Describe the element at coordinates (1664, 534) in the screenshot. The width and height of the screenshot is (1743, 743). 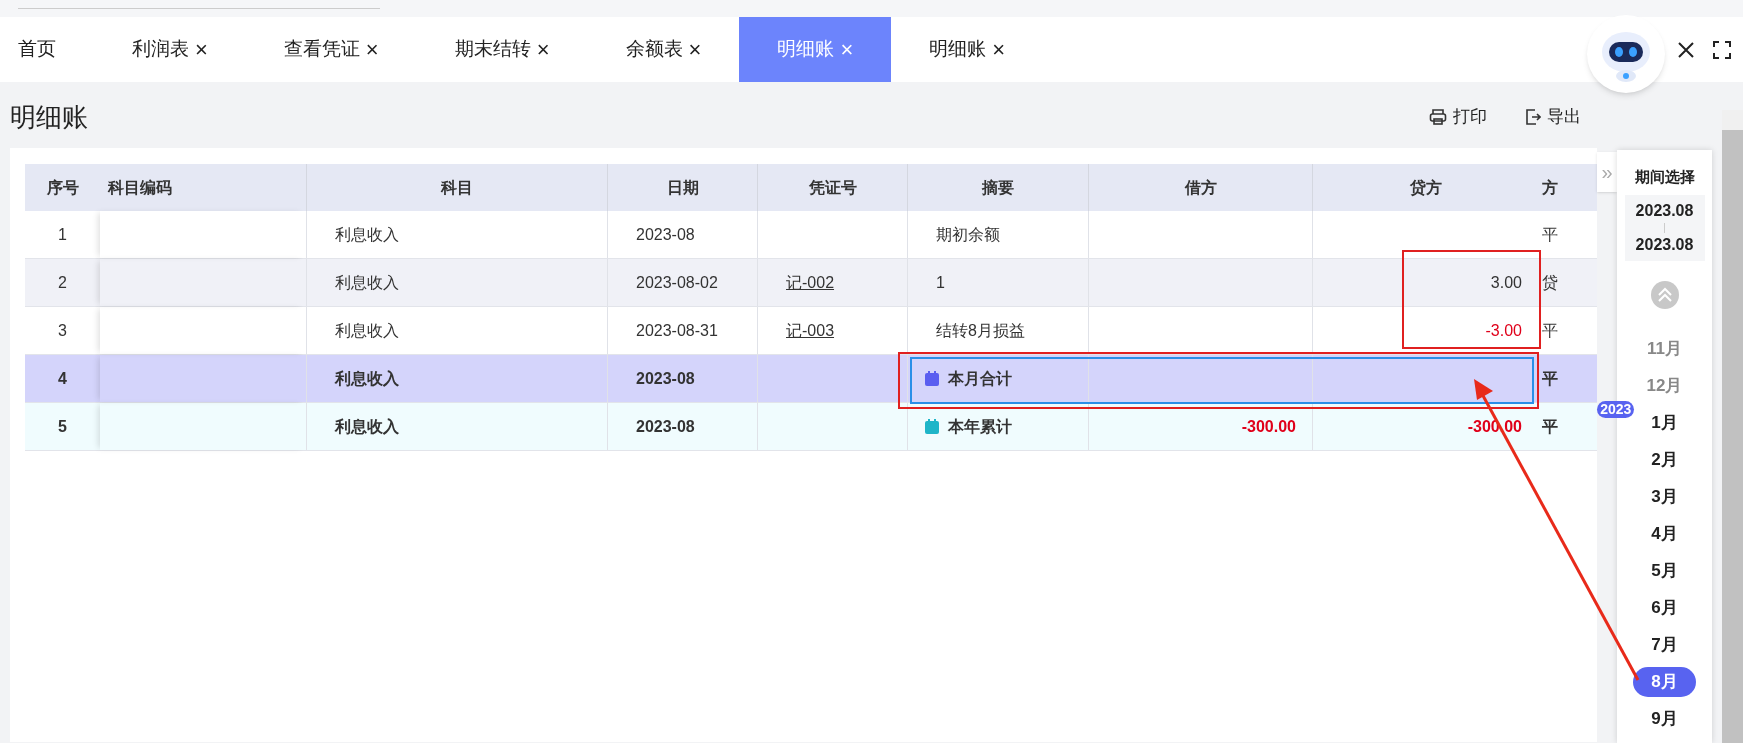
I see `month-item: 4月` at that location.